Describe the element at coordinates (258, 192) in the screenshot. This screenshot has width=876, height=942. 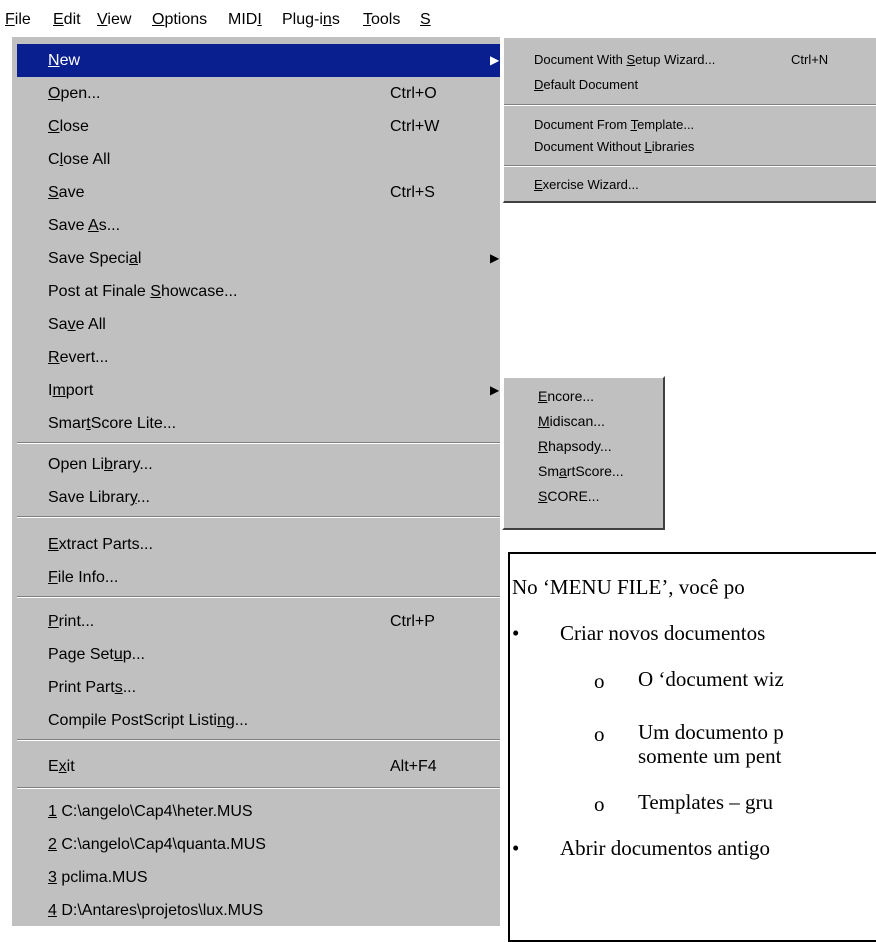
I see `menu-item-save: Save Ctrl+S` at that location.